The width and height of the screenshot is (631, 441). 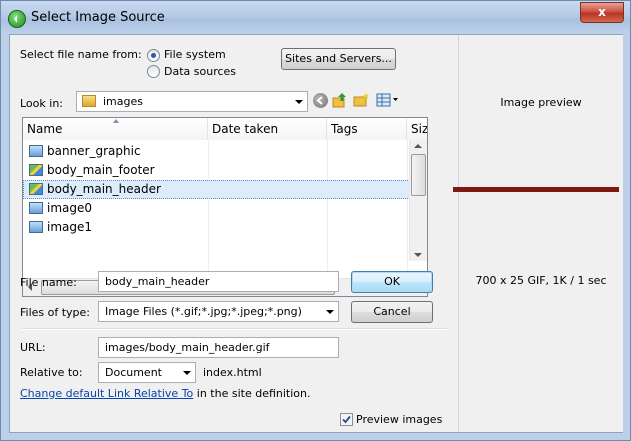 I want to click on change-default-link-relative-to-link: Change default Link Relative To, so click(x=106, y=393).